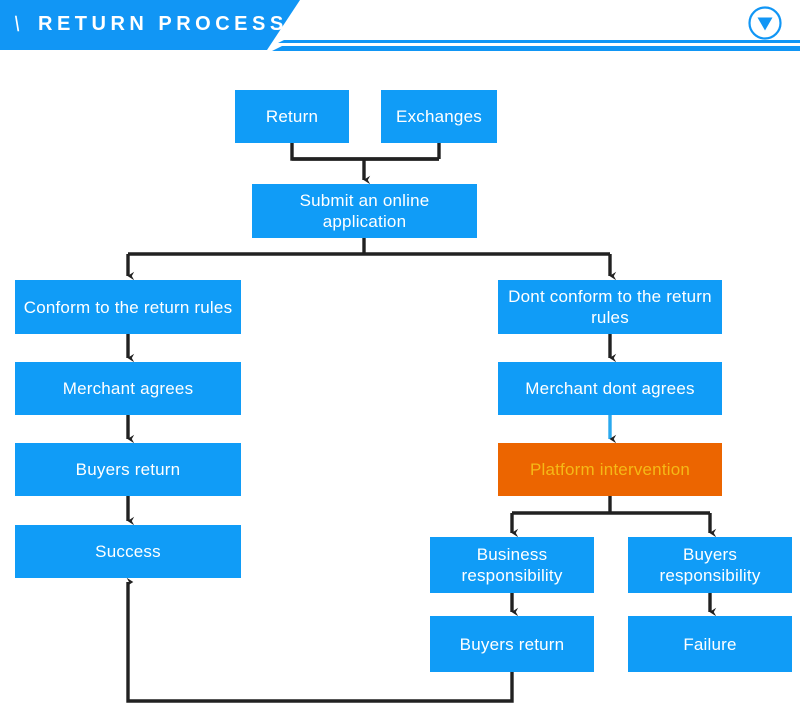 The width and height of the screenshot is (800, 709). I want to click on node-buyers-return-right: Buyers return, so click(512, 644).